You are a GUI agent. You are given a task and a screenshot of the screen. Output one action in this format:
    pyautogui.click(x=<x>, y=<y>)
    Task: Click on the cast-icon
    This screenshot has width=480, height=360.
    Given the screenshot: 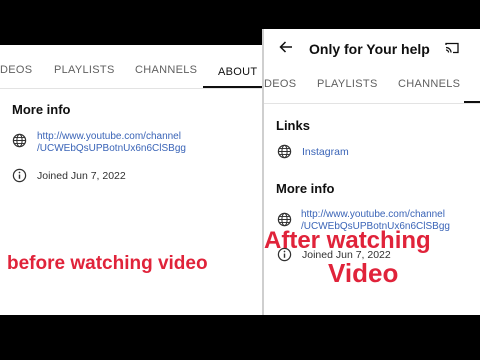 What is the action you would take?
    pyautogui.click(x=452, y=48)
    